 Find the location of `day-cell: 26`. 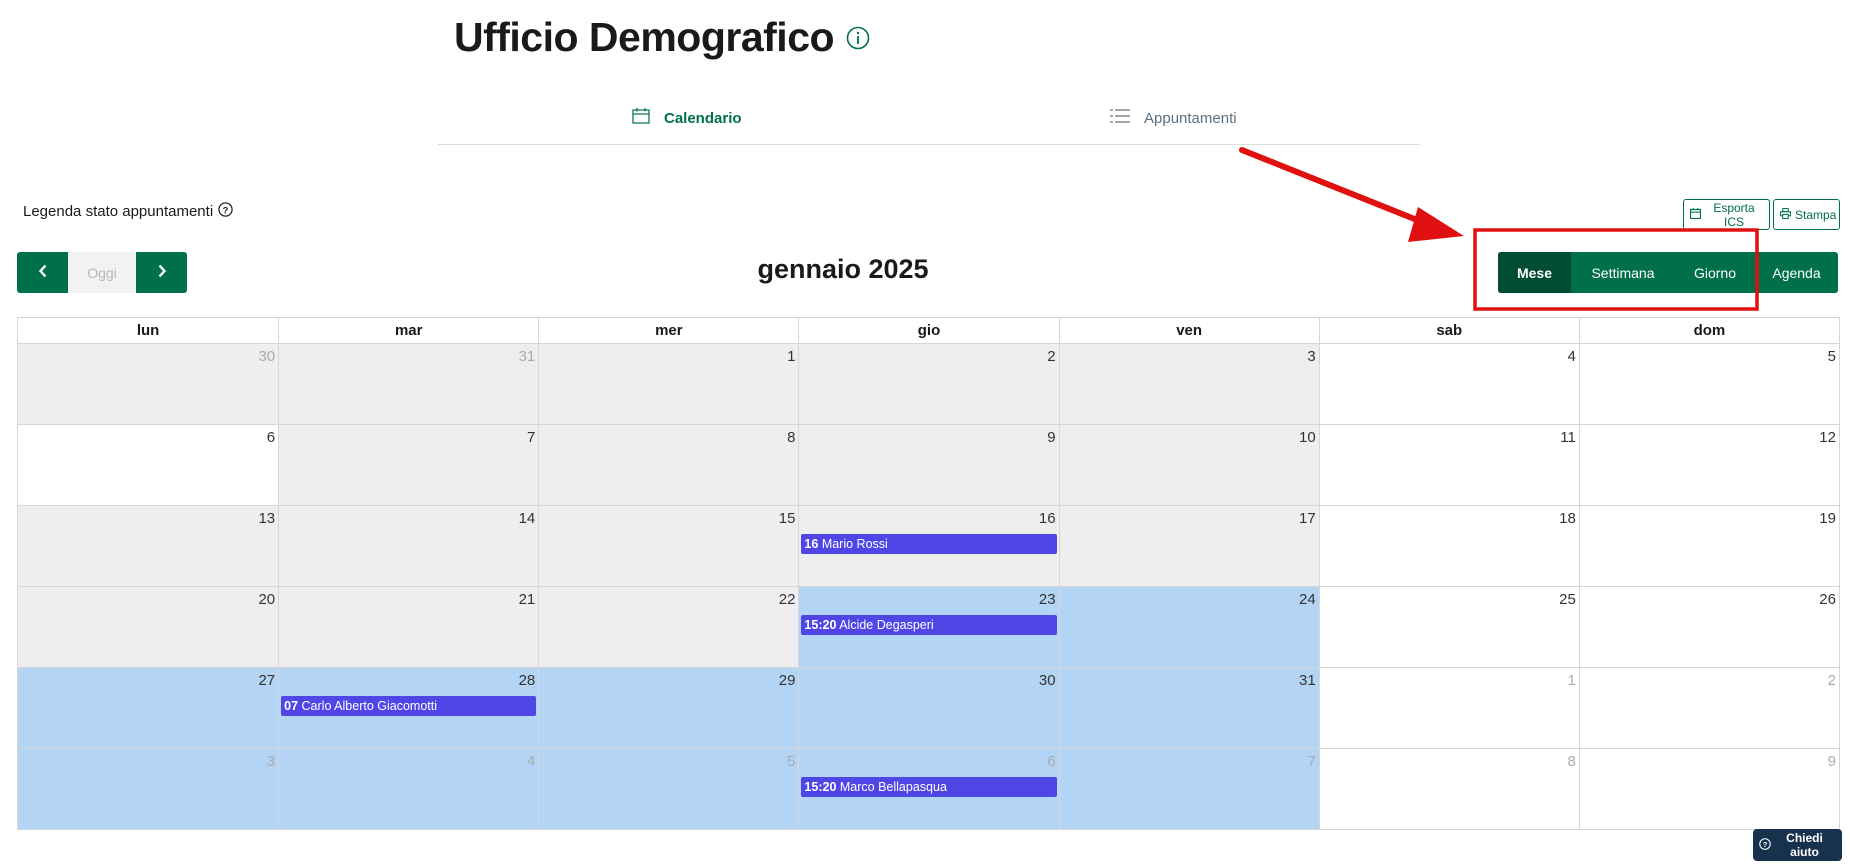

day-cell: 26 is located at coordinates (1708, 627).